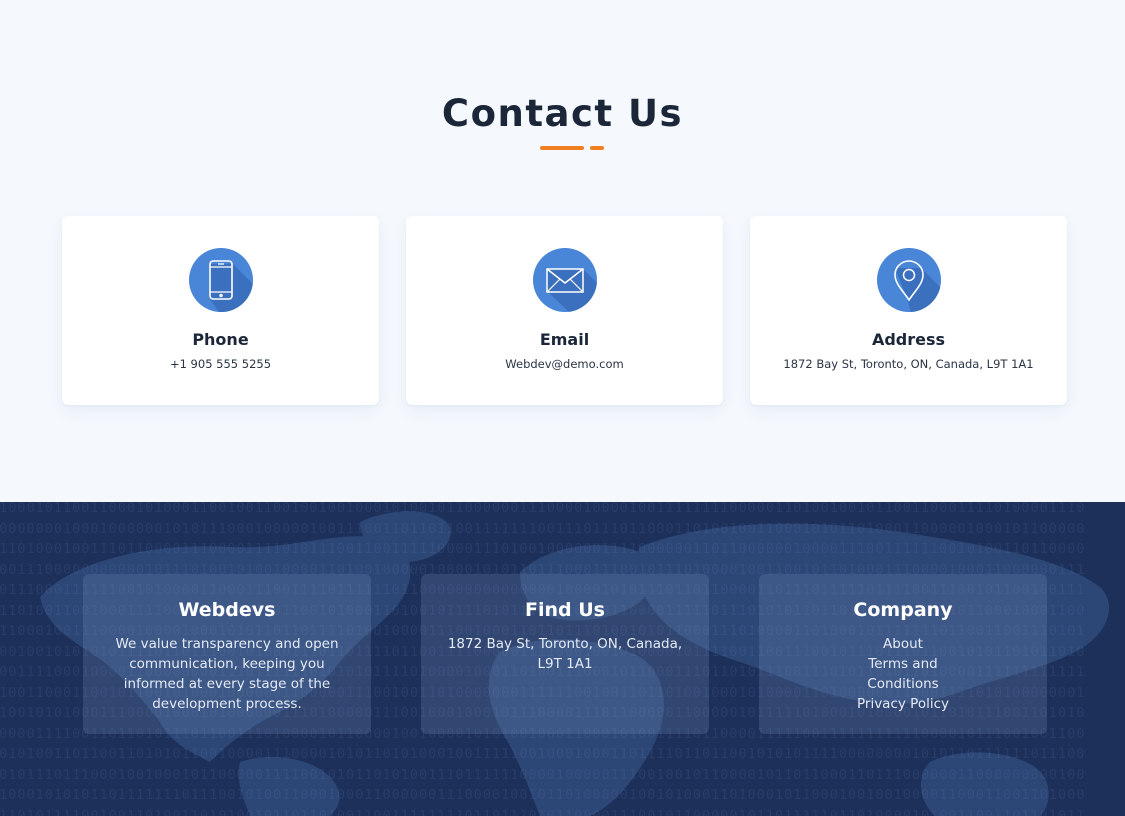  Describe the element at coordinates (562, 148) in the screenshot. I see `title-underline` at that location.